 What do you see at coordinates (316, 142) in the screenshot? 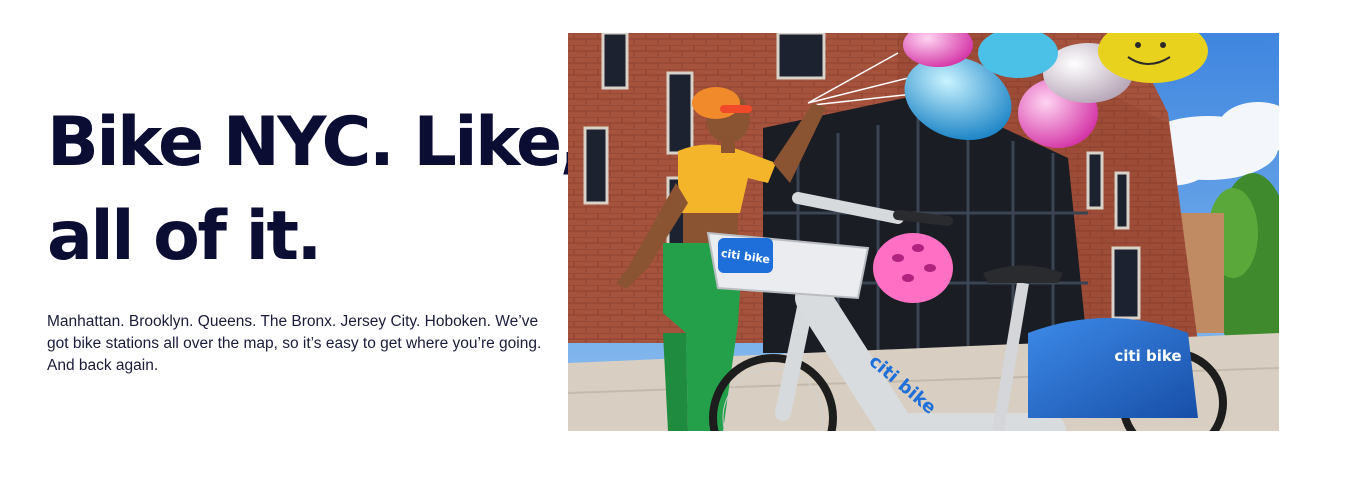
I see `hero-title-line-1: Bike NYC. Like,` at bounding box center [316, 142].